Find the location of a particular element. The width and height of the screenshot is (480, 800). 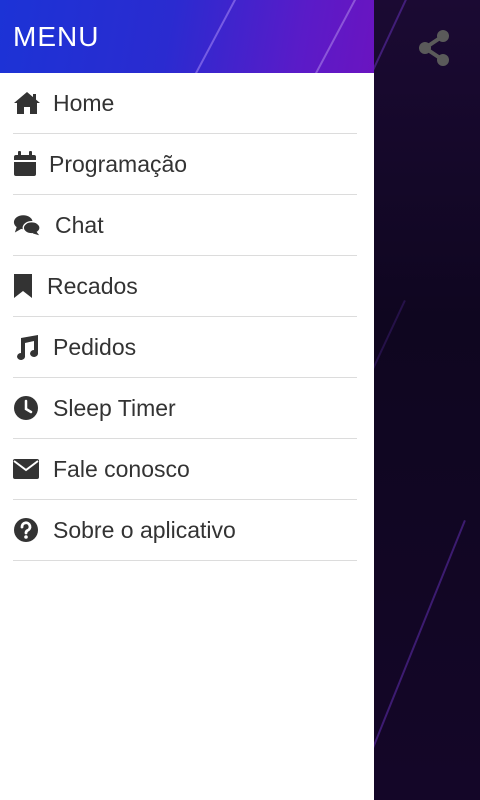

menu-item-chat: Chat is located at coordinates (185, 225).